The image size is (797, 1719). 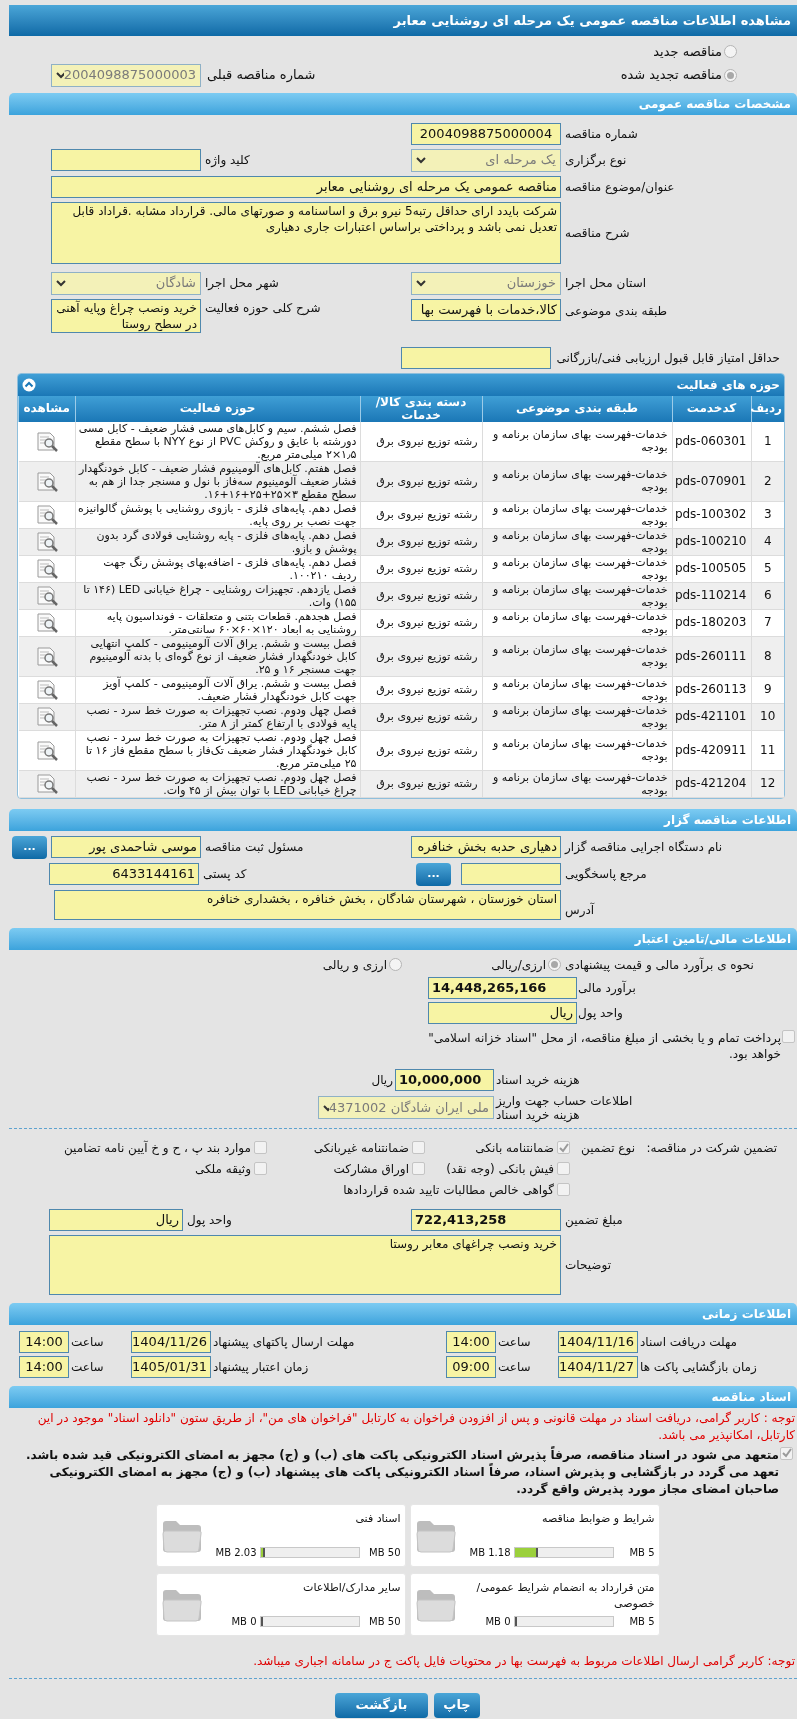 I want to click on file-name: اسناد فنی, so click(x=377, y=1518).